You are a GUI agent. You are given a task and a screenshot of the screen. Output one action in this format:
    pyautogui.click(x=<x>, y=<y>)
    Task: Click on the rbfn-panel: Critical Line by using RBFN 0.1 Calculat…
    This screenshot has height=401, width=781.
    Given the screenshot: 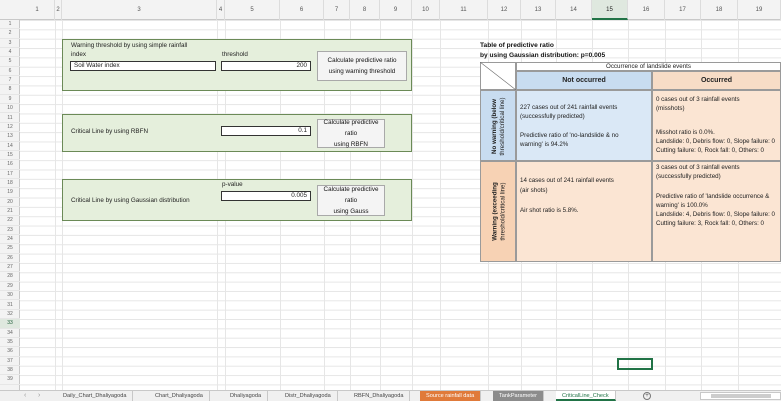 What is the action you would take?
    pyautogui.click(x=237, y=133)
    